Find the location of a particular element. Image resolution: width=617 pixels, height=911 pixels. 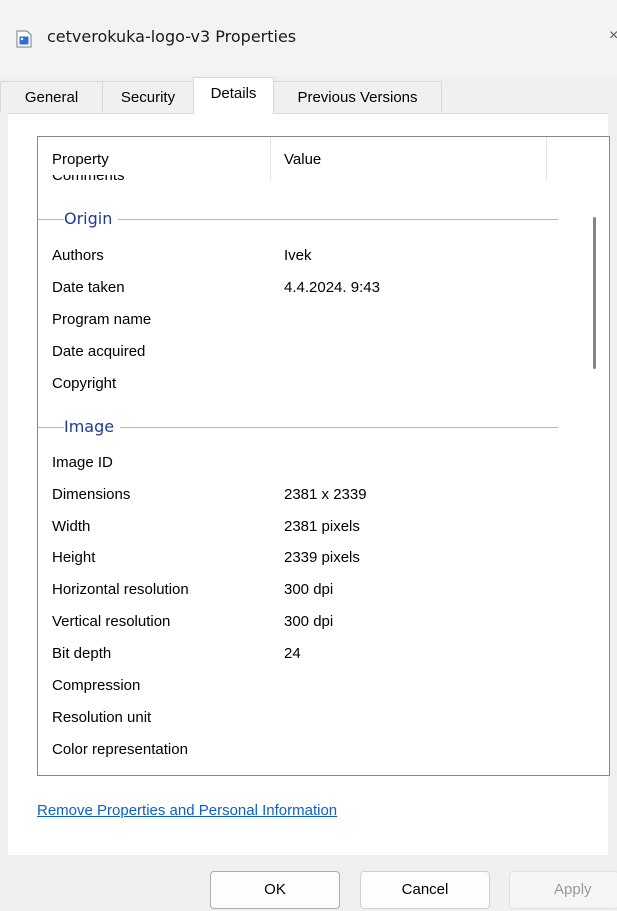

property-name: Height is located at coordinates (74, 557).